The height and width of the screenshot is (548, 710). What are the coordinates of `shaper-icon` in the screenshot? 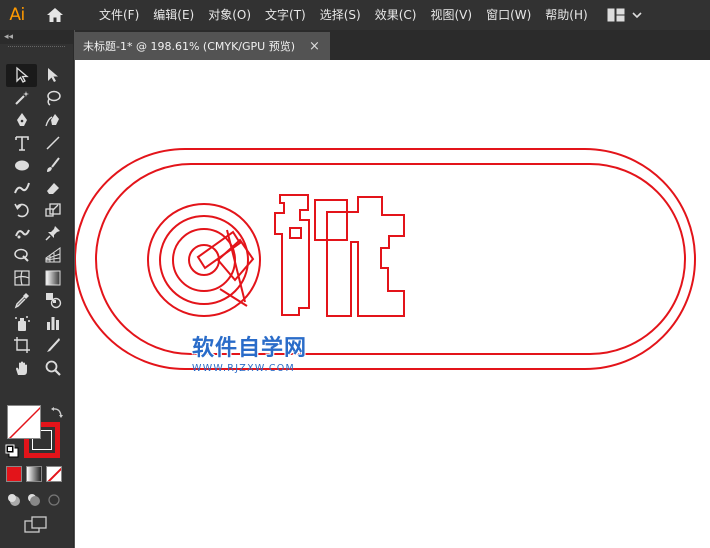 It's located at (21, 188).